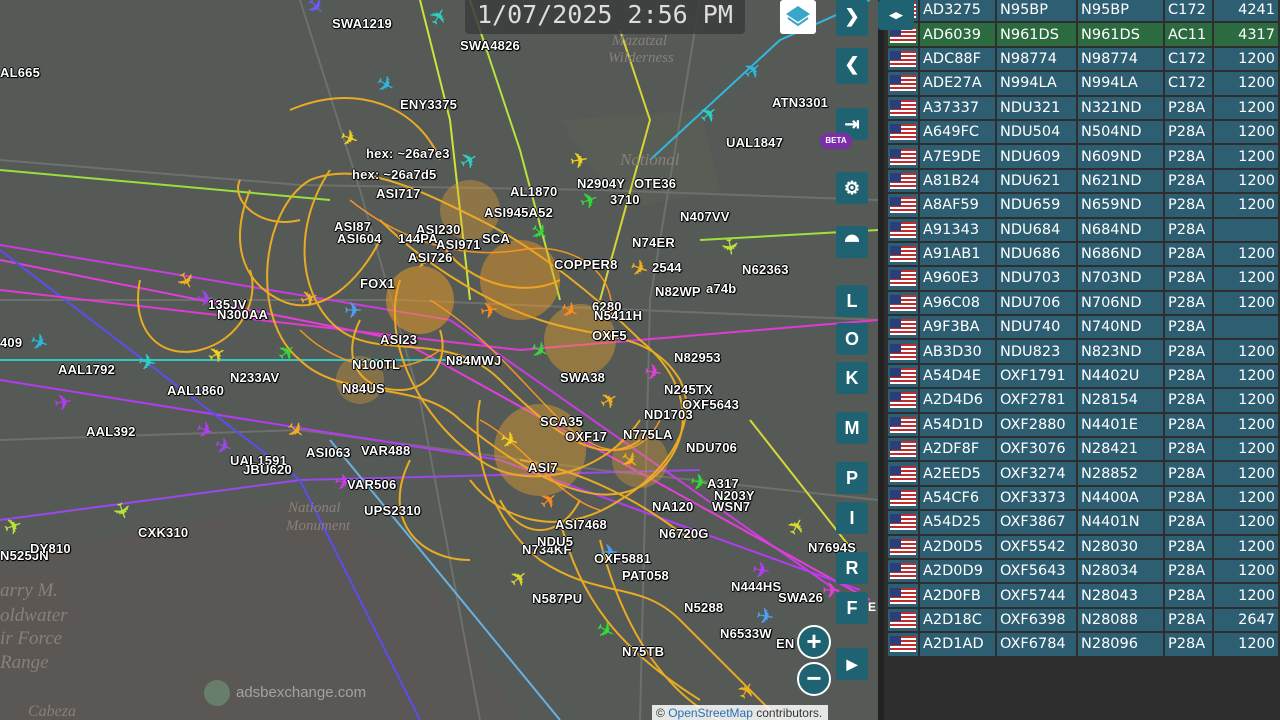 The image size is (1280, 720). Describe the element at coordinates (710, 713) in the screenshot. I see `osm-link: OpenStreetMap` at that location.